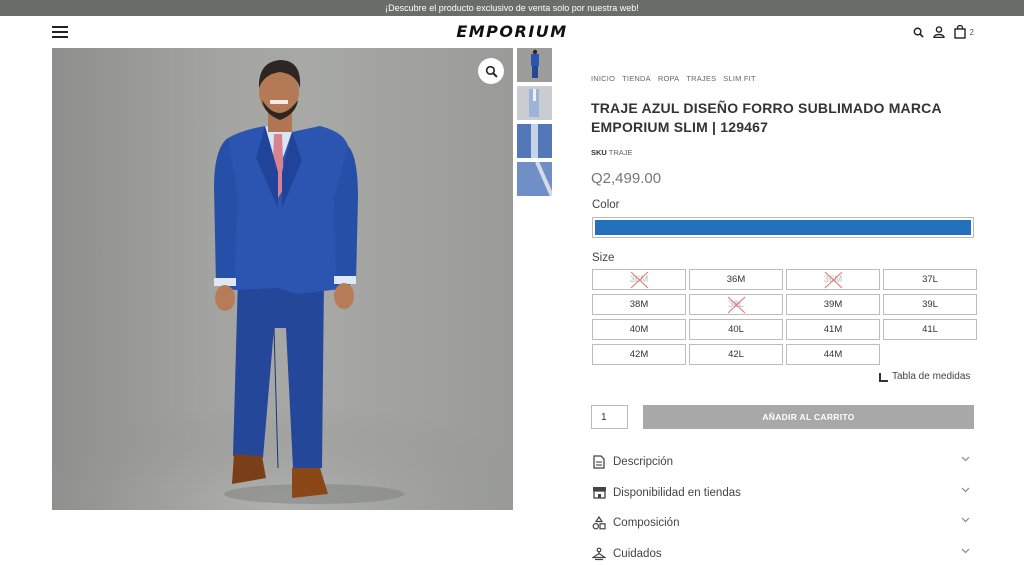  I want to click on zoom-icon, so click(491, 71).